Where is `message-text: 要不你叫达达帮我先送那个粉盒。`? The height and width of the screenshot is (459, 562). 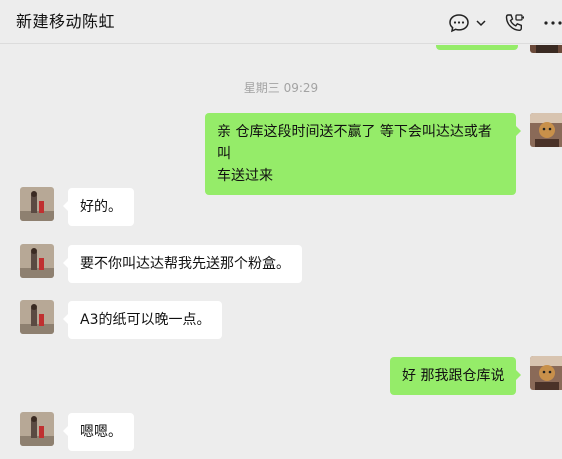
message-text: 要不你叫达达帮我先送那个粉盒。 is located at coordinates (185, 264).